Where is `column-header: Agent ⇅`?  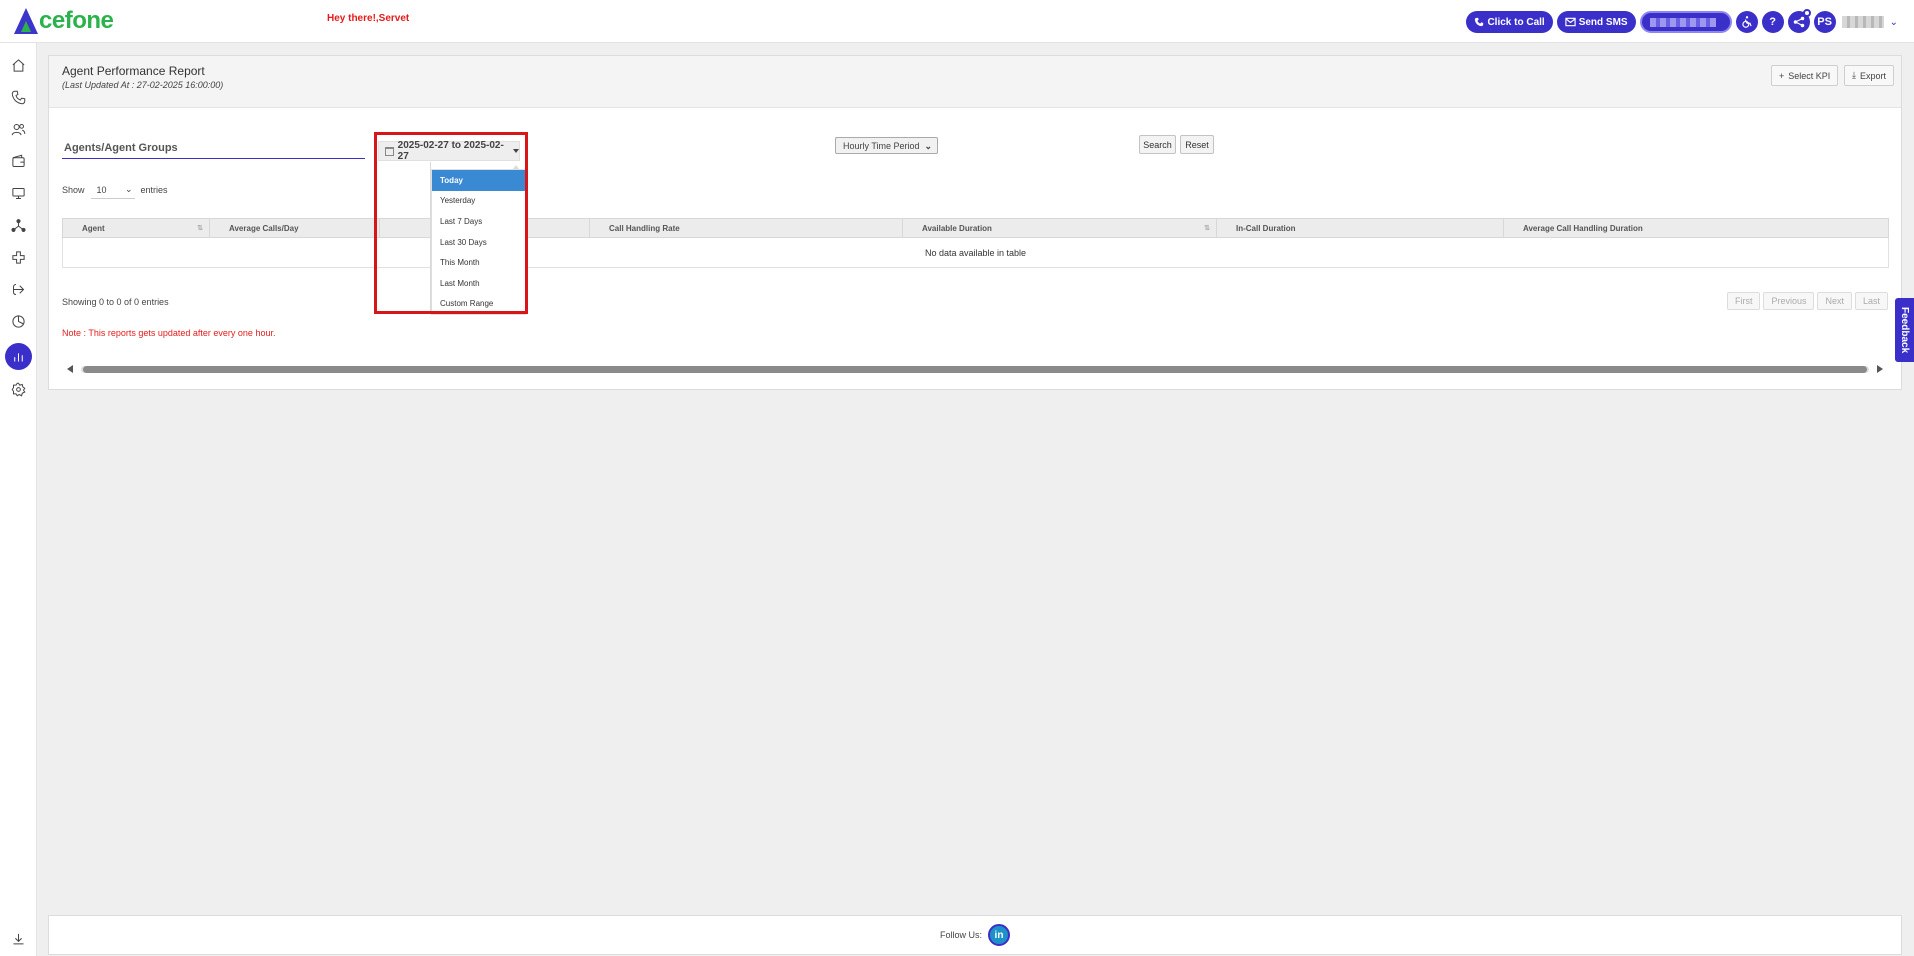 column-header: Agent ⇅ is located at coordinates (136, 228).